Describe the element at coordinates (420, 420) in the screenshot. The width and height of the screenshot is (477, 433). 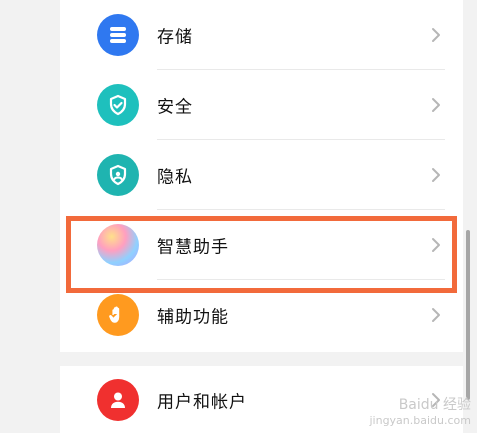
I see `watermark-line2: jingyan.baidu.com` at that location.